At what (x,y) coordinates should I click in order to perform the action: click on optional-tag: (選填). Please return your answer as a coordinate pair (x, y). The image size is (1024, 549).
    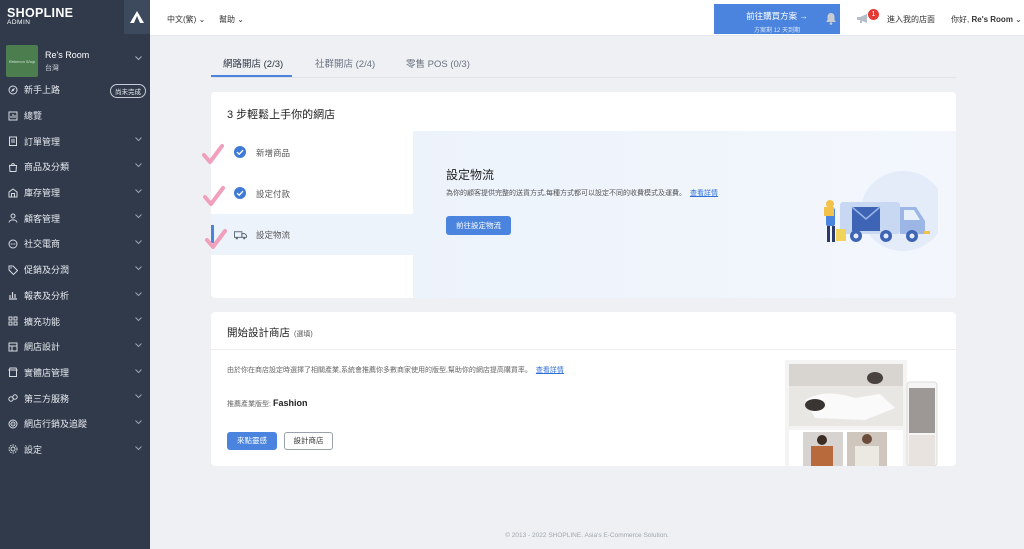
    Looking at the image, I should click on (303, 334).